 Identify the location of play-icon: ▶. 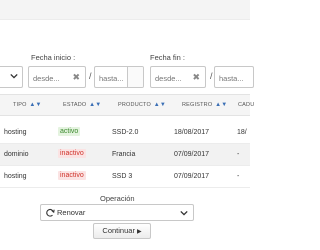
(139, 232).